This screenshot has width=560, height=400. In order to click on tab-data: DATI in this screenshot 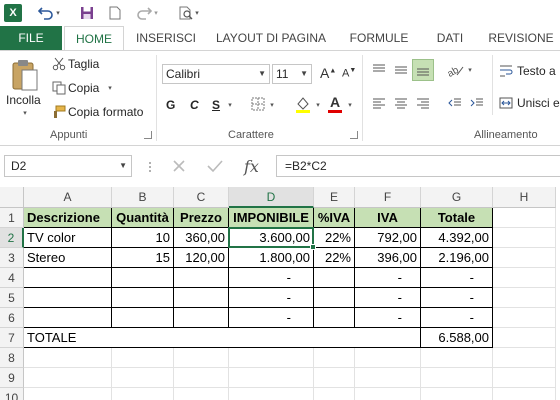, I will do `click(450, 38)`.